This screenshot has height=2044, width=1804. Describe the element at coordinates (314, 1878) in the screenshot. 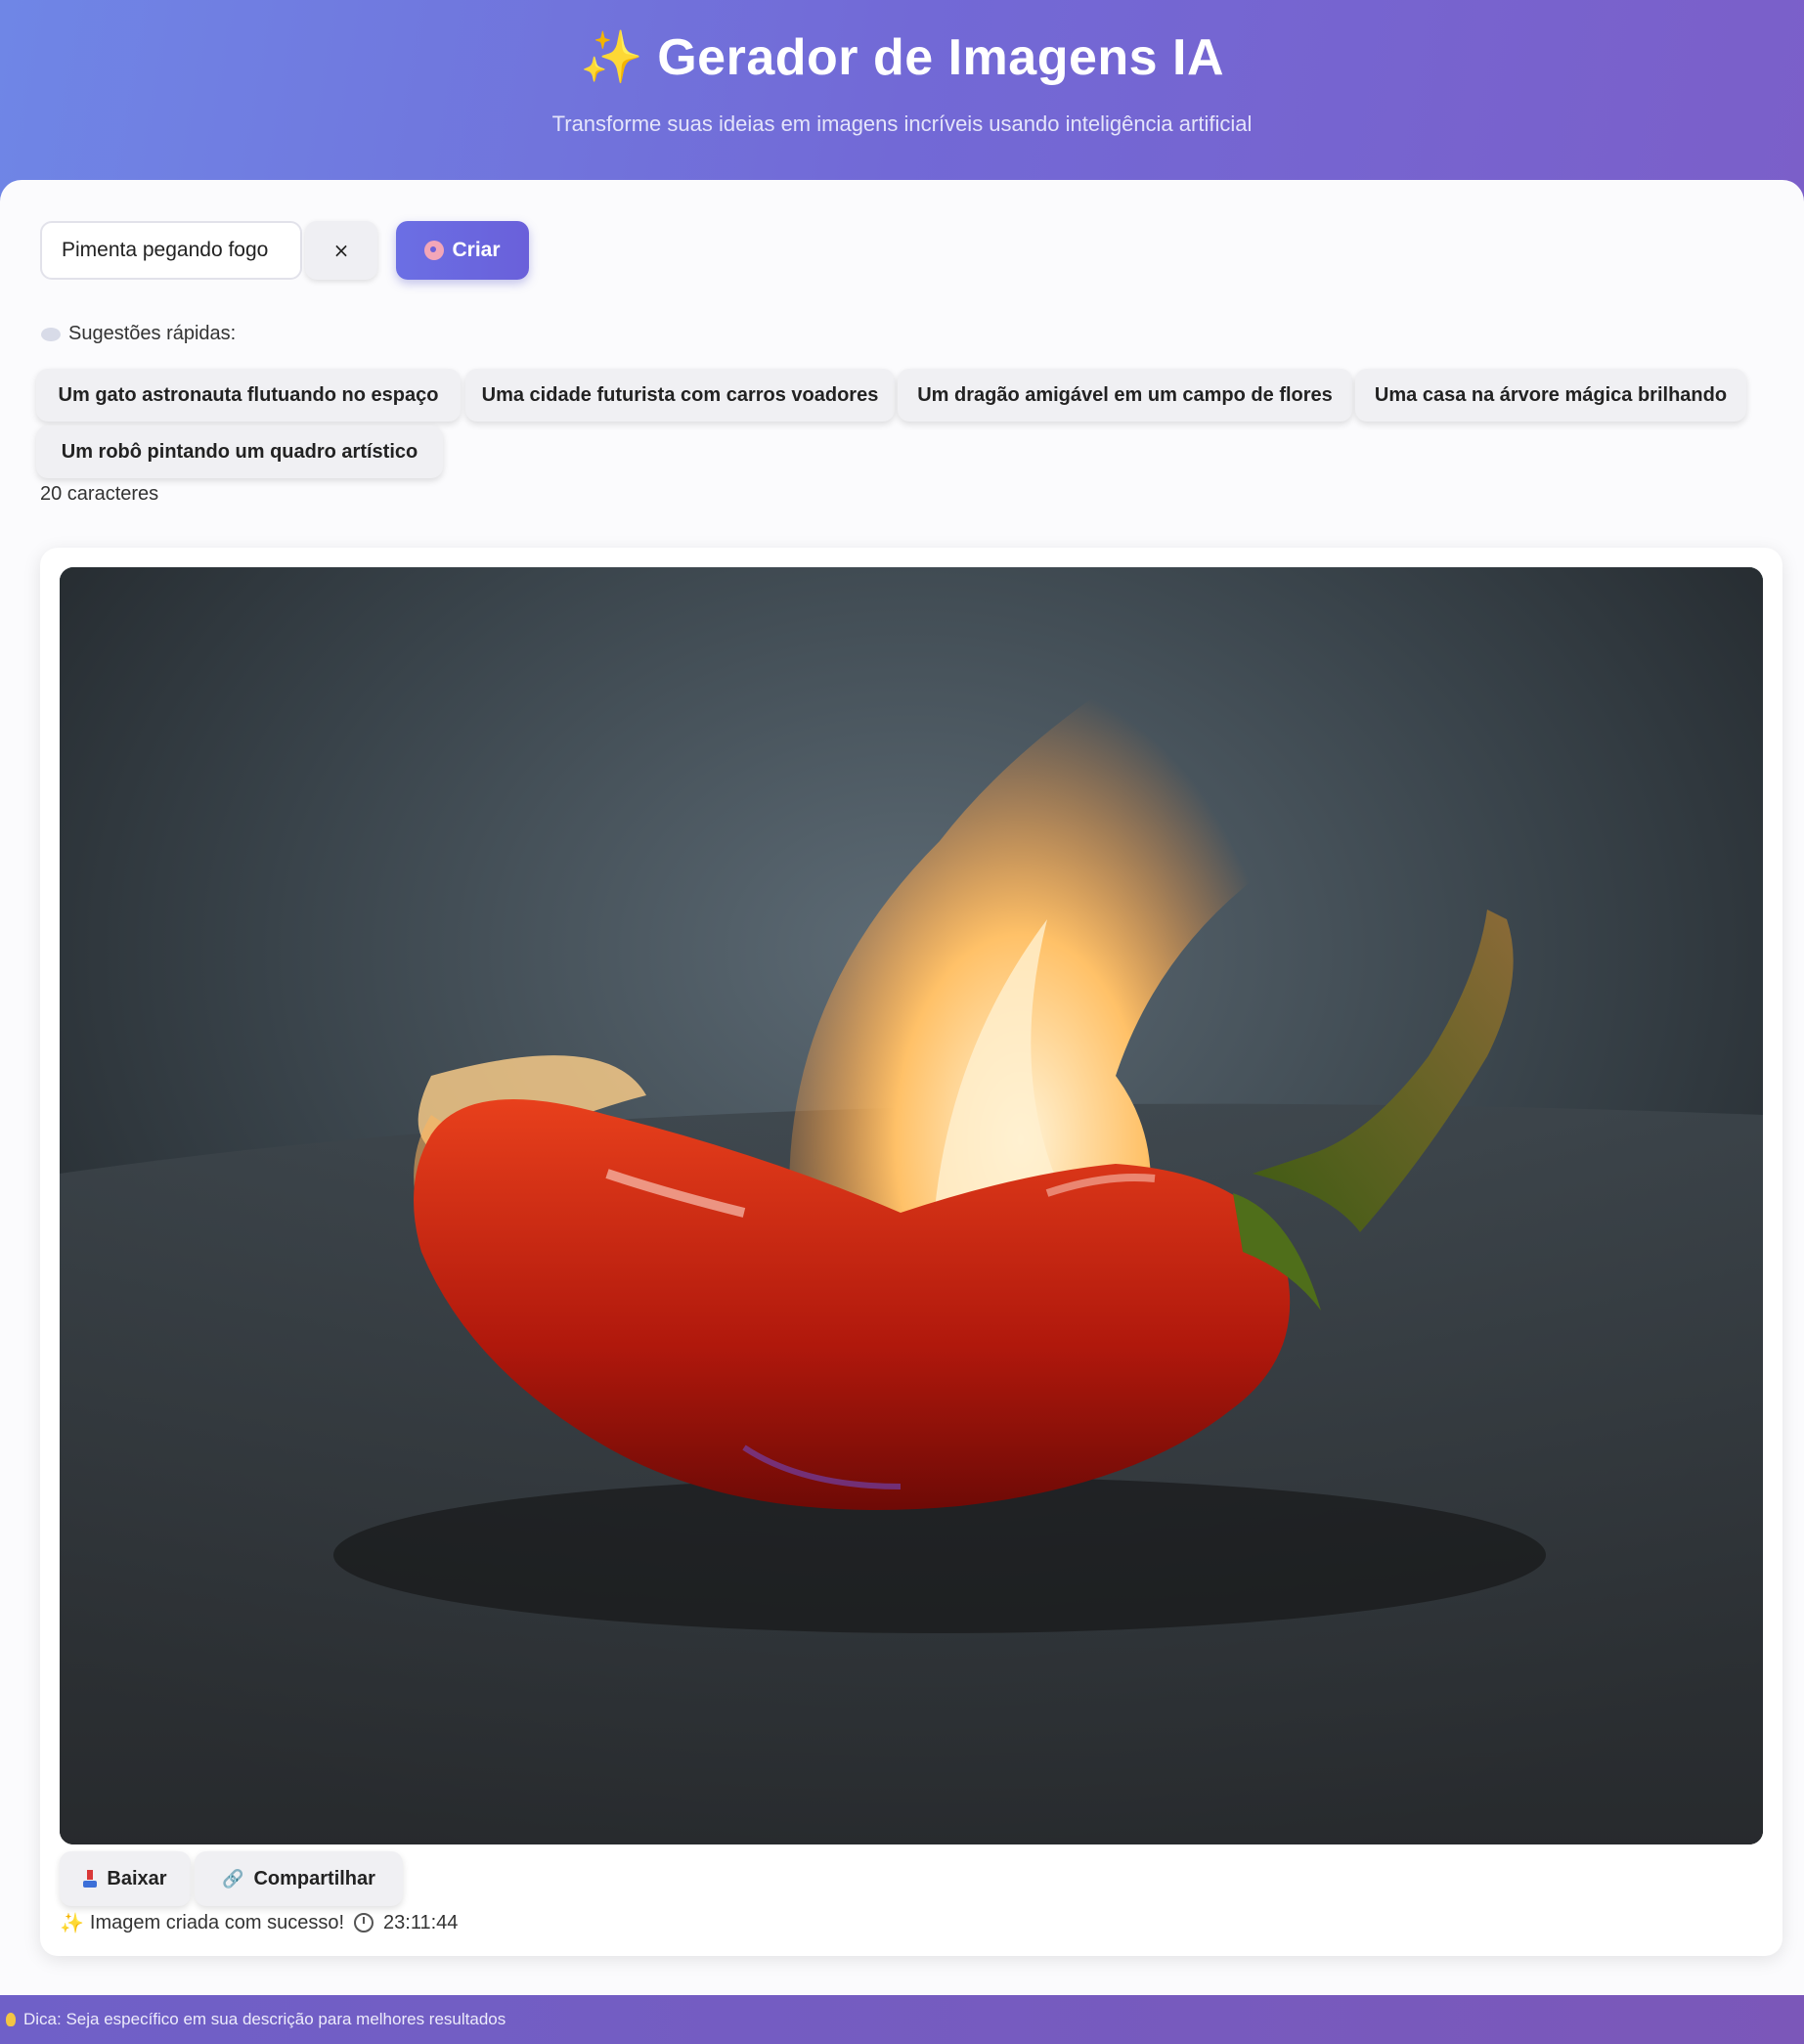

I see `share-button-label: Compartilhar` at that location.